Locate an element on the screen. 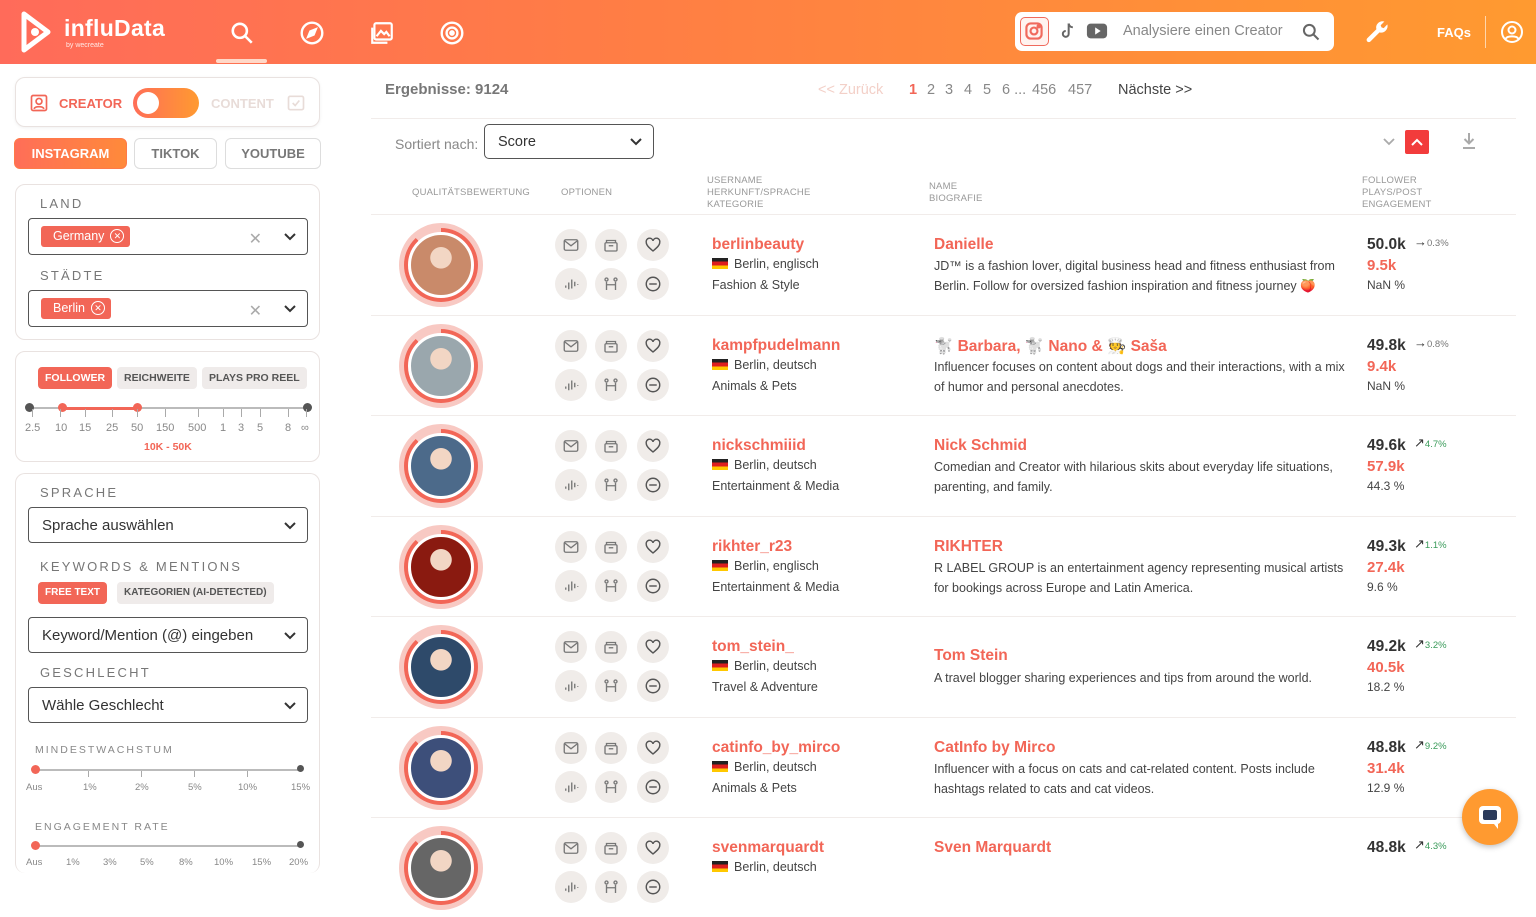 The width and height of the screenshot is (1536, 917). sprache-select: Sprache auswählen is located at coordinates (168, 525).